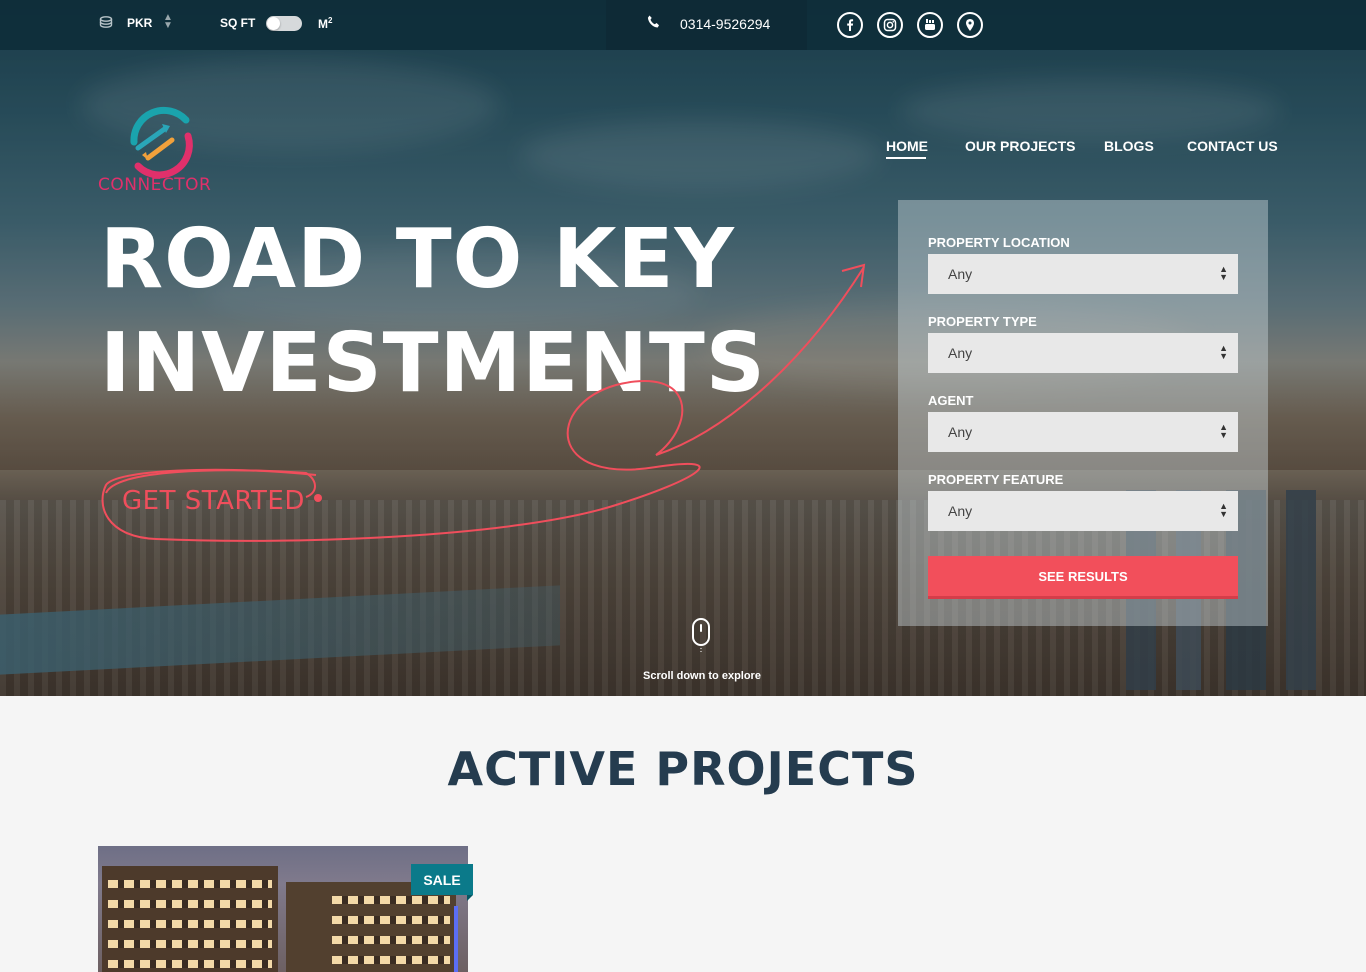  Describe the element at coordinates (999, 242) in the screenshot. I see `property-location-label: PROPERTY LOCATION` at that location.